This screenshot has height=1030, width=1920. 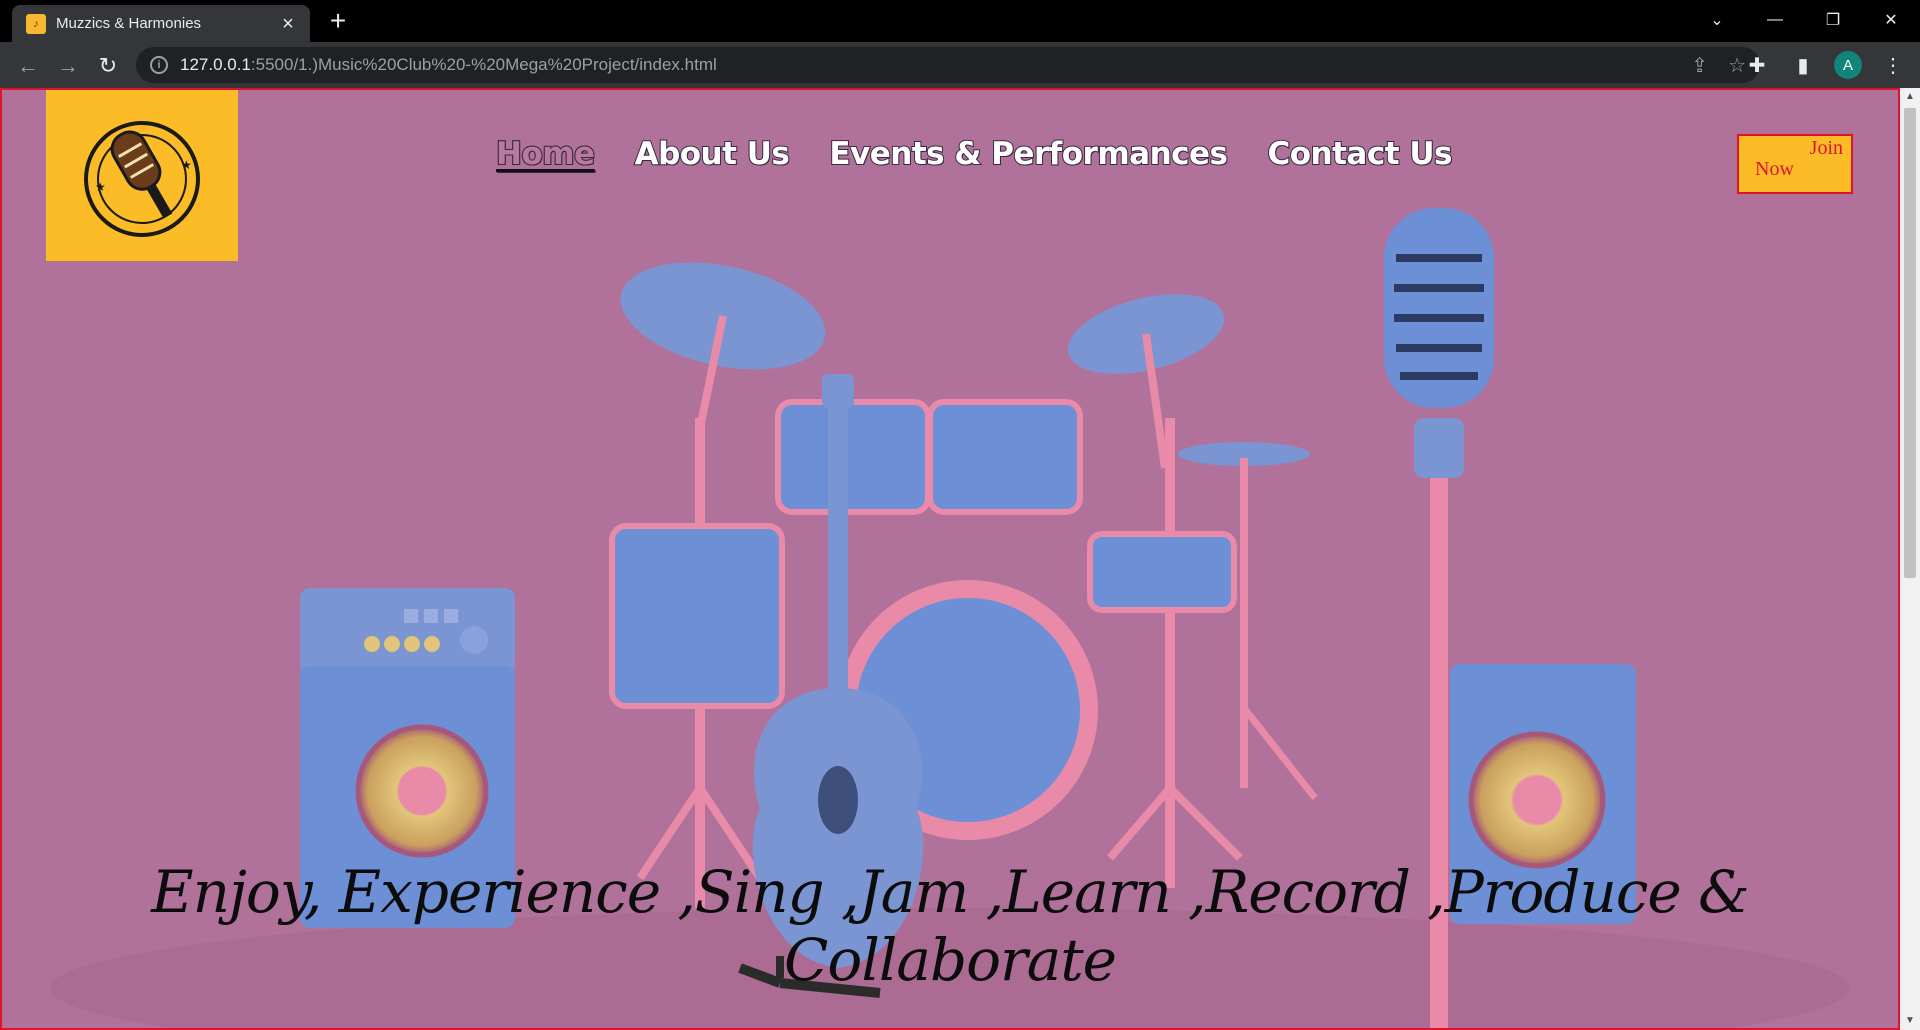 I want to click on restore-icon: ❐, so click(x=1833, y=20).